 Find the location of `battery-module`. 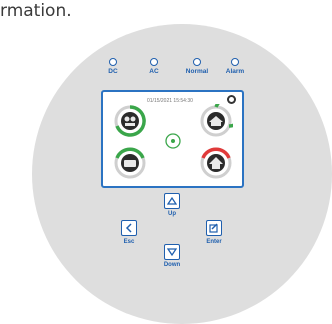

battery-module is located at coordinates (130, 121).